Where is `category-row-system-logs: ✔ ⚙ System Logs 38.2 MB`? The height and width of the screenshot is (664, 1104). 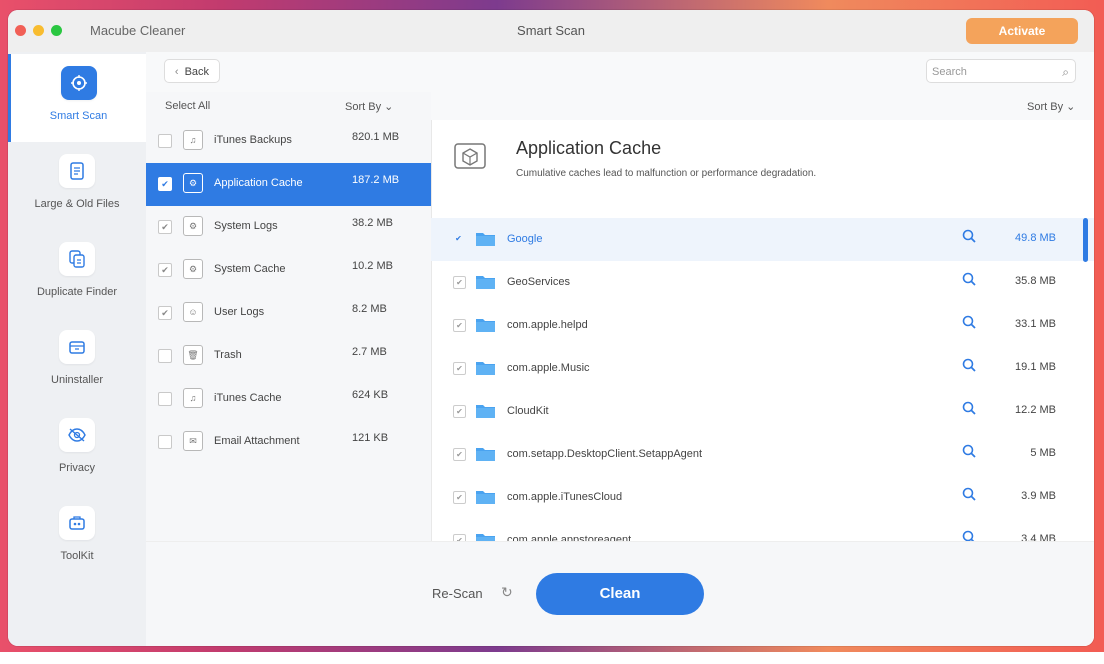
category-row-system-logs: ✔ ⚙ System Logs 38.2 MB is located at coordinates (288, 227).